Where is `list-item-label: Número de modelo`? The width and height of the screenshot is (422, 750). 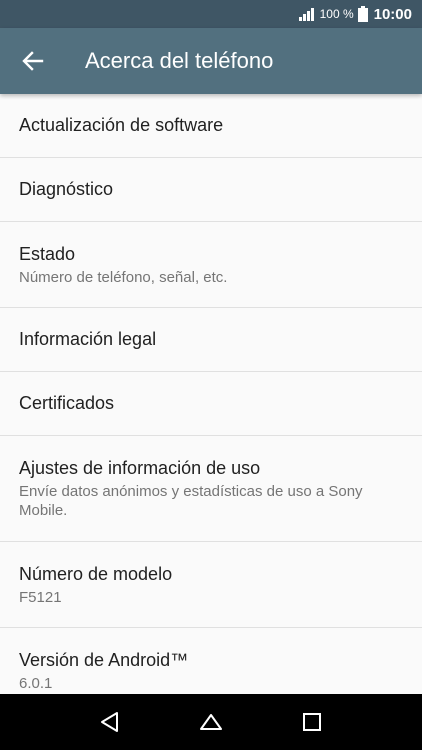
list-item-label: Número de modelo is located at coordinates (96, 573).